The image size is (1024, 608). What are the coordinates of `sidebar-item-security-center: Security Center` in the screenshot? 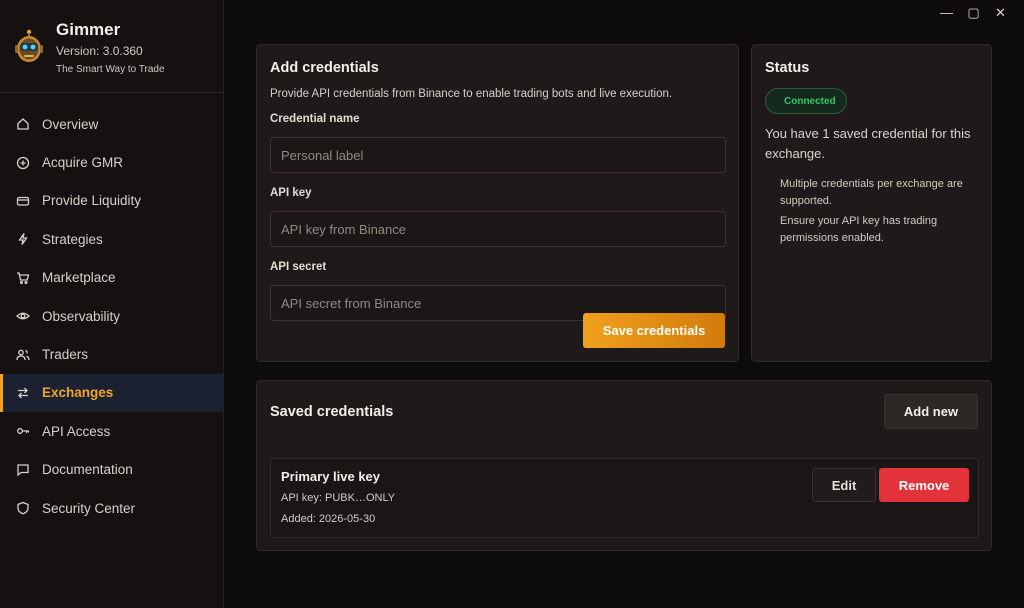 It's located at (111, 508).